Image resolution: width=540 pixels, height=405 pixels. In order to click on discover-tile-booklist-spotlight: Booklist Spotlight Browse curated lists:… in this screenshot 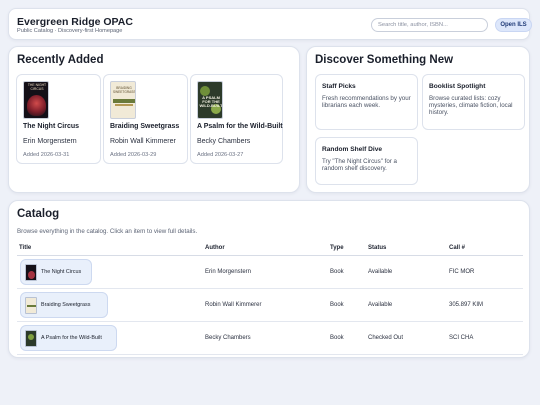, I will do `click(473, 102)`.